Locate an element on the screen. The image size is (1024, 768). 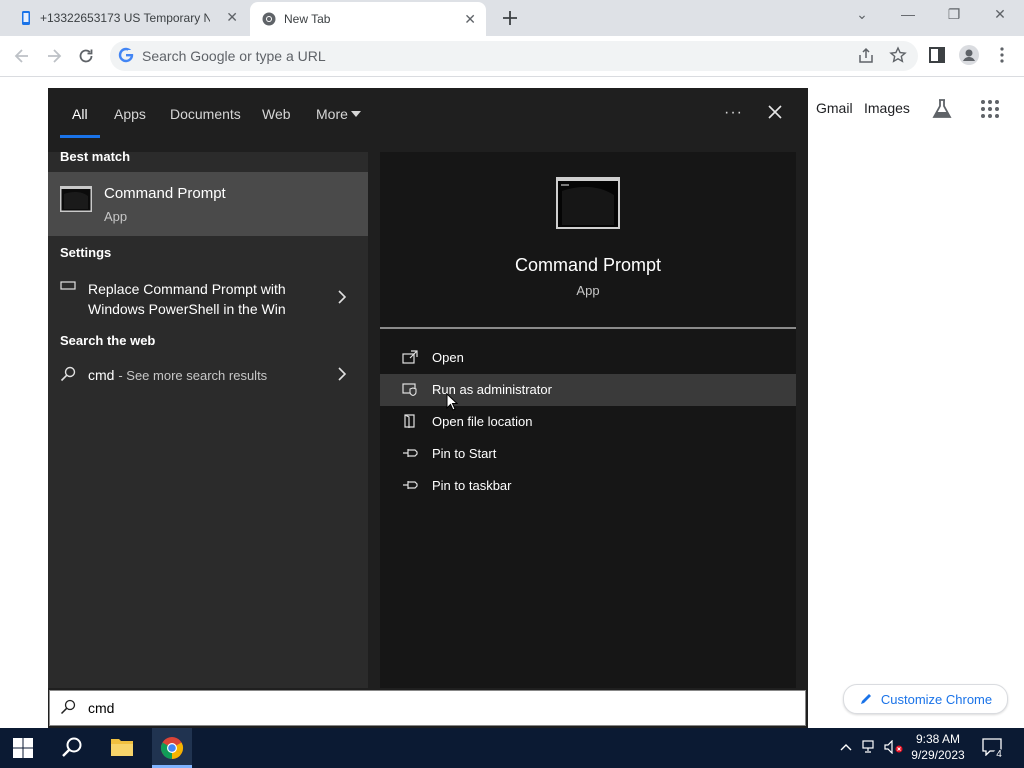
best-match-title: Command Prompt is located at coordinates (165, 193).